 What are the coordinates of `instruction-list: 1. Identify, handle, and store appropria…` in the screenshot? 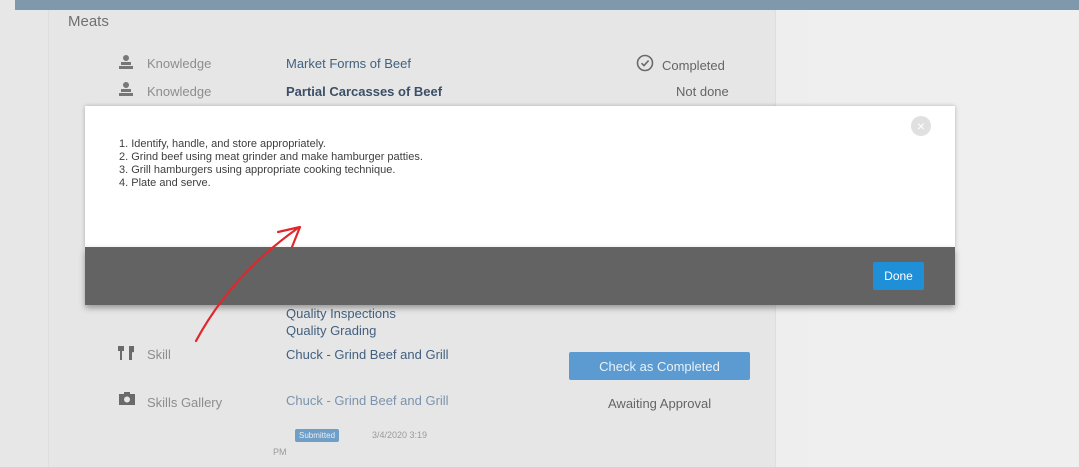 It's located at (271, 164).